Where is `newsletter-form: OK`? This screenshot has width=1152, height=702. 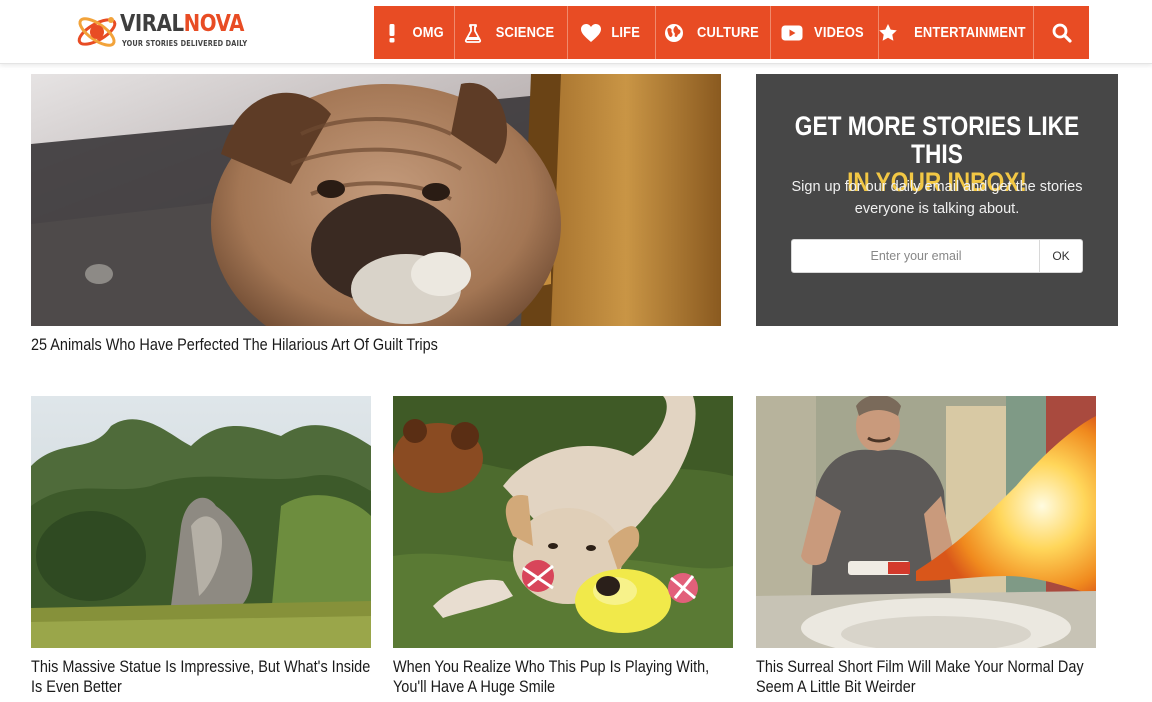 newsletter-form: OK is located at coordinates (937, 256).